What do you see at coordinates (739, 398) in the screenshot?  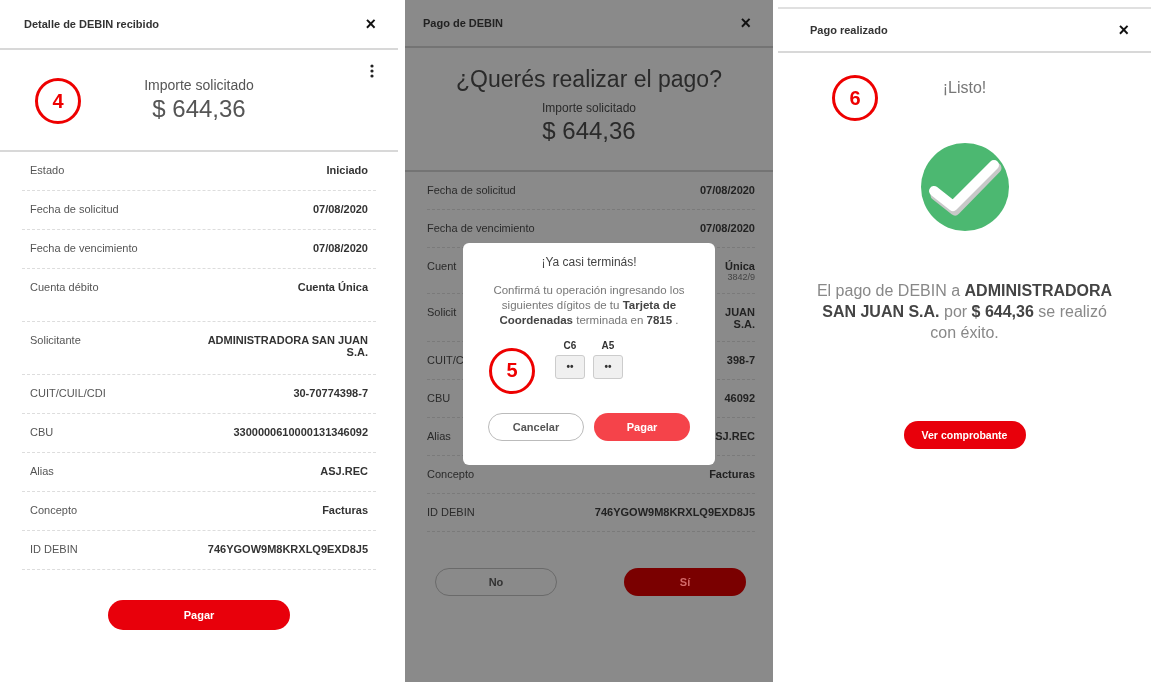 I see `field-value: 46092` at bounding box center [739, 398].